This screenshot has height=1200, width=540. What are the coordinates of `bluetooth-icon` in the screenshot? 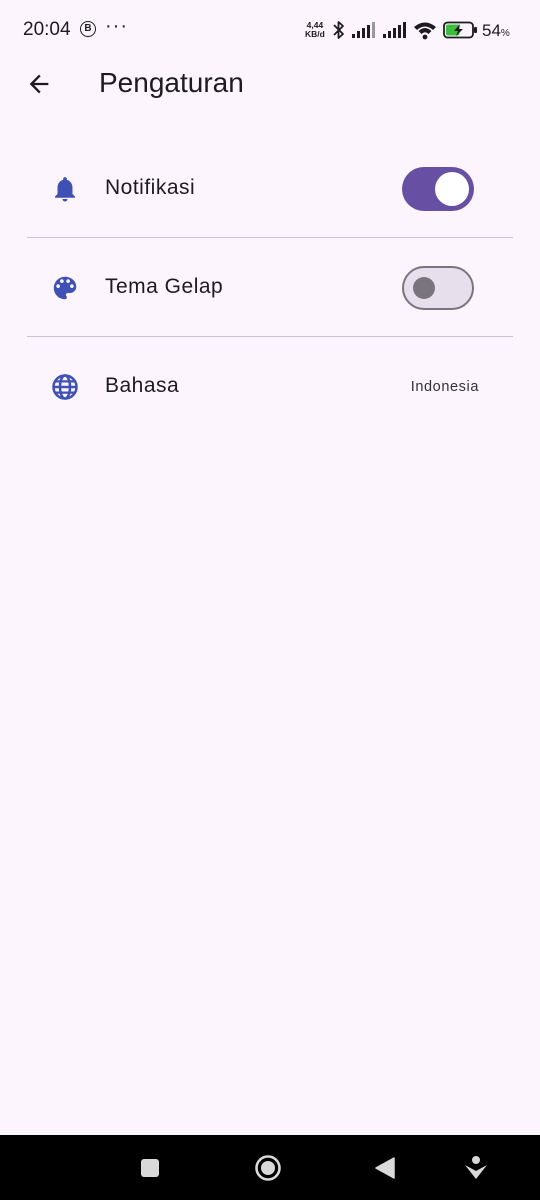 It's located at (338, 30).